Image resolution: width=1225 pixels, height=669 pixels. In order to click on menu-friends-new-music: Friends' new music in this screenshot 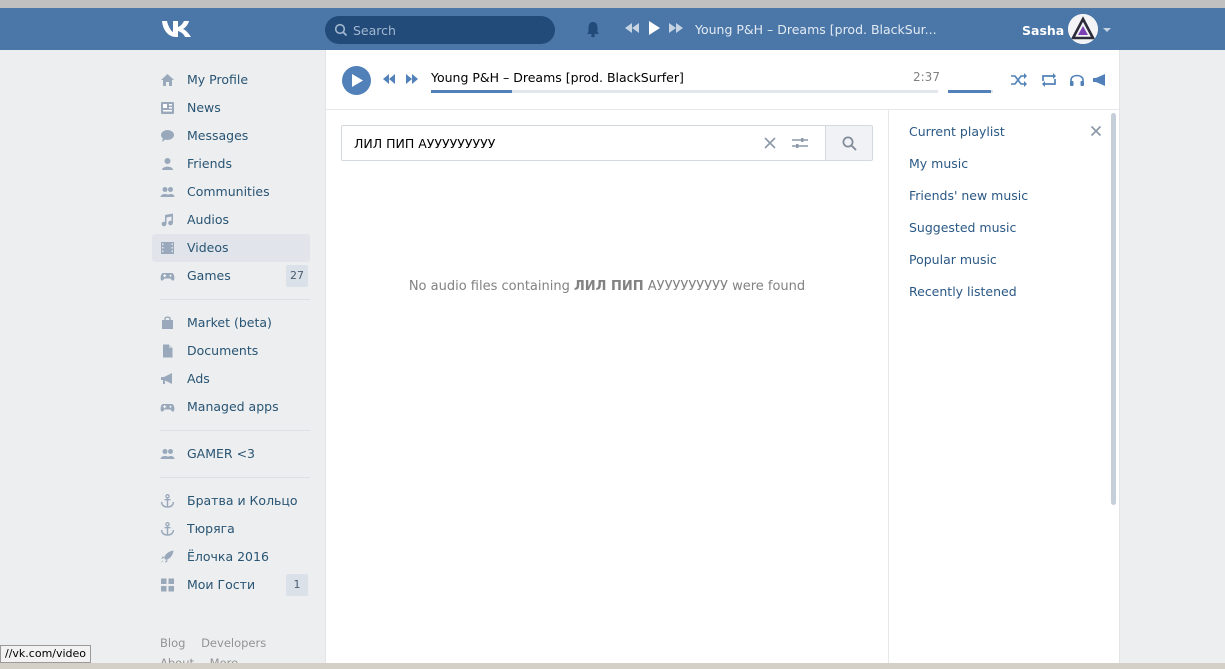, I will do `click(968, 198)`.